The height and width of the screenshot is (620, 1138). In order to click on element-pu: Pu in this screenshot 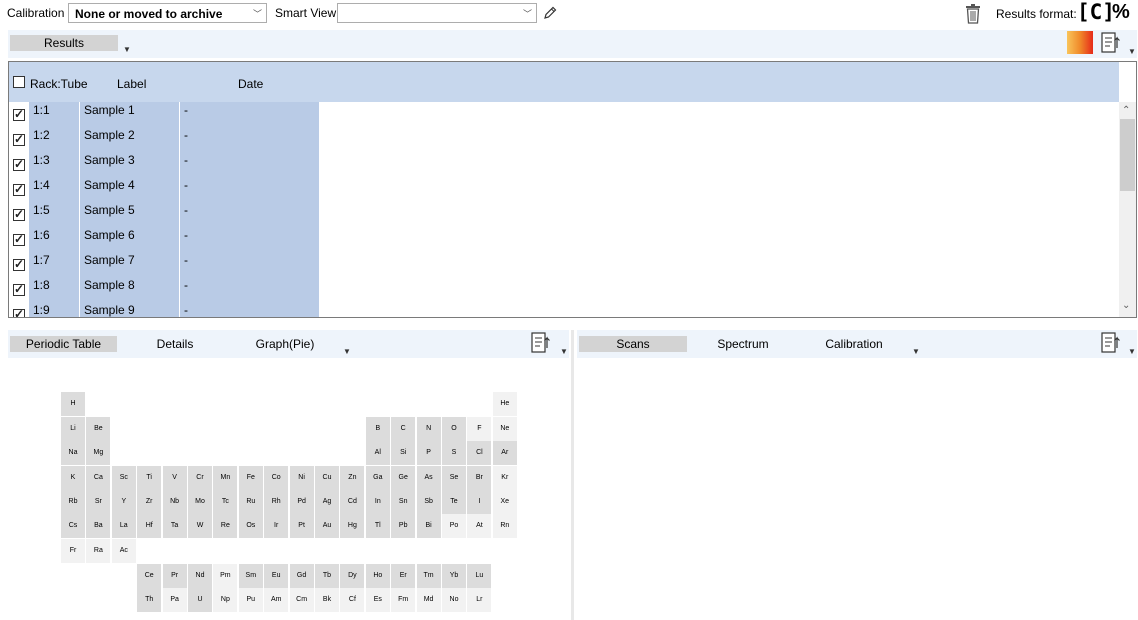, I will do `click(250, 600)`.